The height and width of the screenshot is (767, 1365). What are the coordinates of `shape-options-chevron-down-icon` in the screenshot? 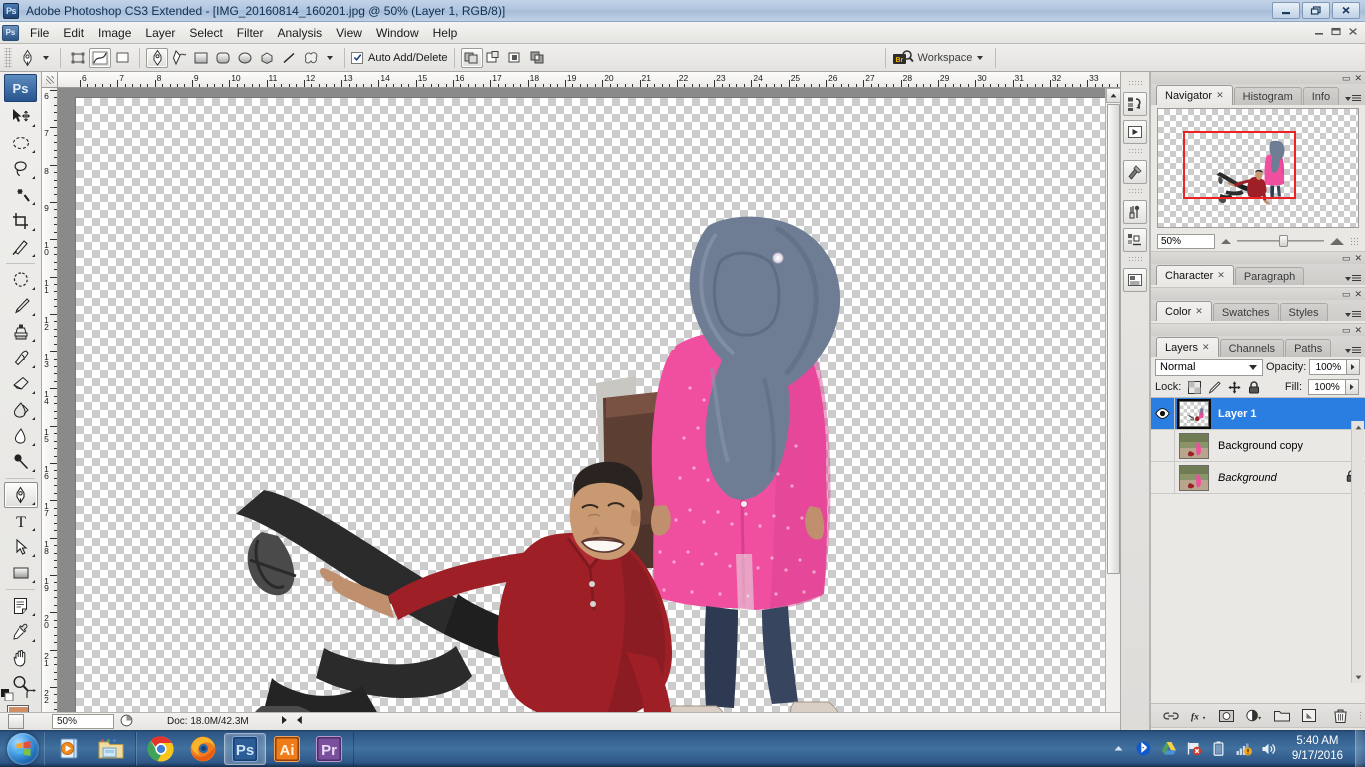 It's located at (330, 57).